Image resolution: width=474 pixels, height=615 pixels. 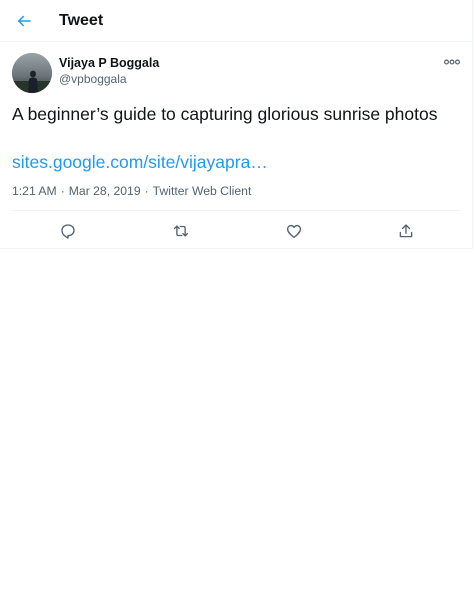 I want to click on header-bar: Tweet, so click(x=236, y=21).